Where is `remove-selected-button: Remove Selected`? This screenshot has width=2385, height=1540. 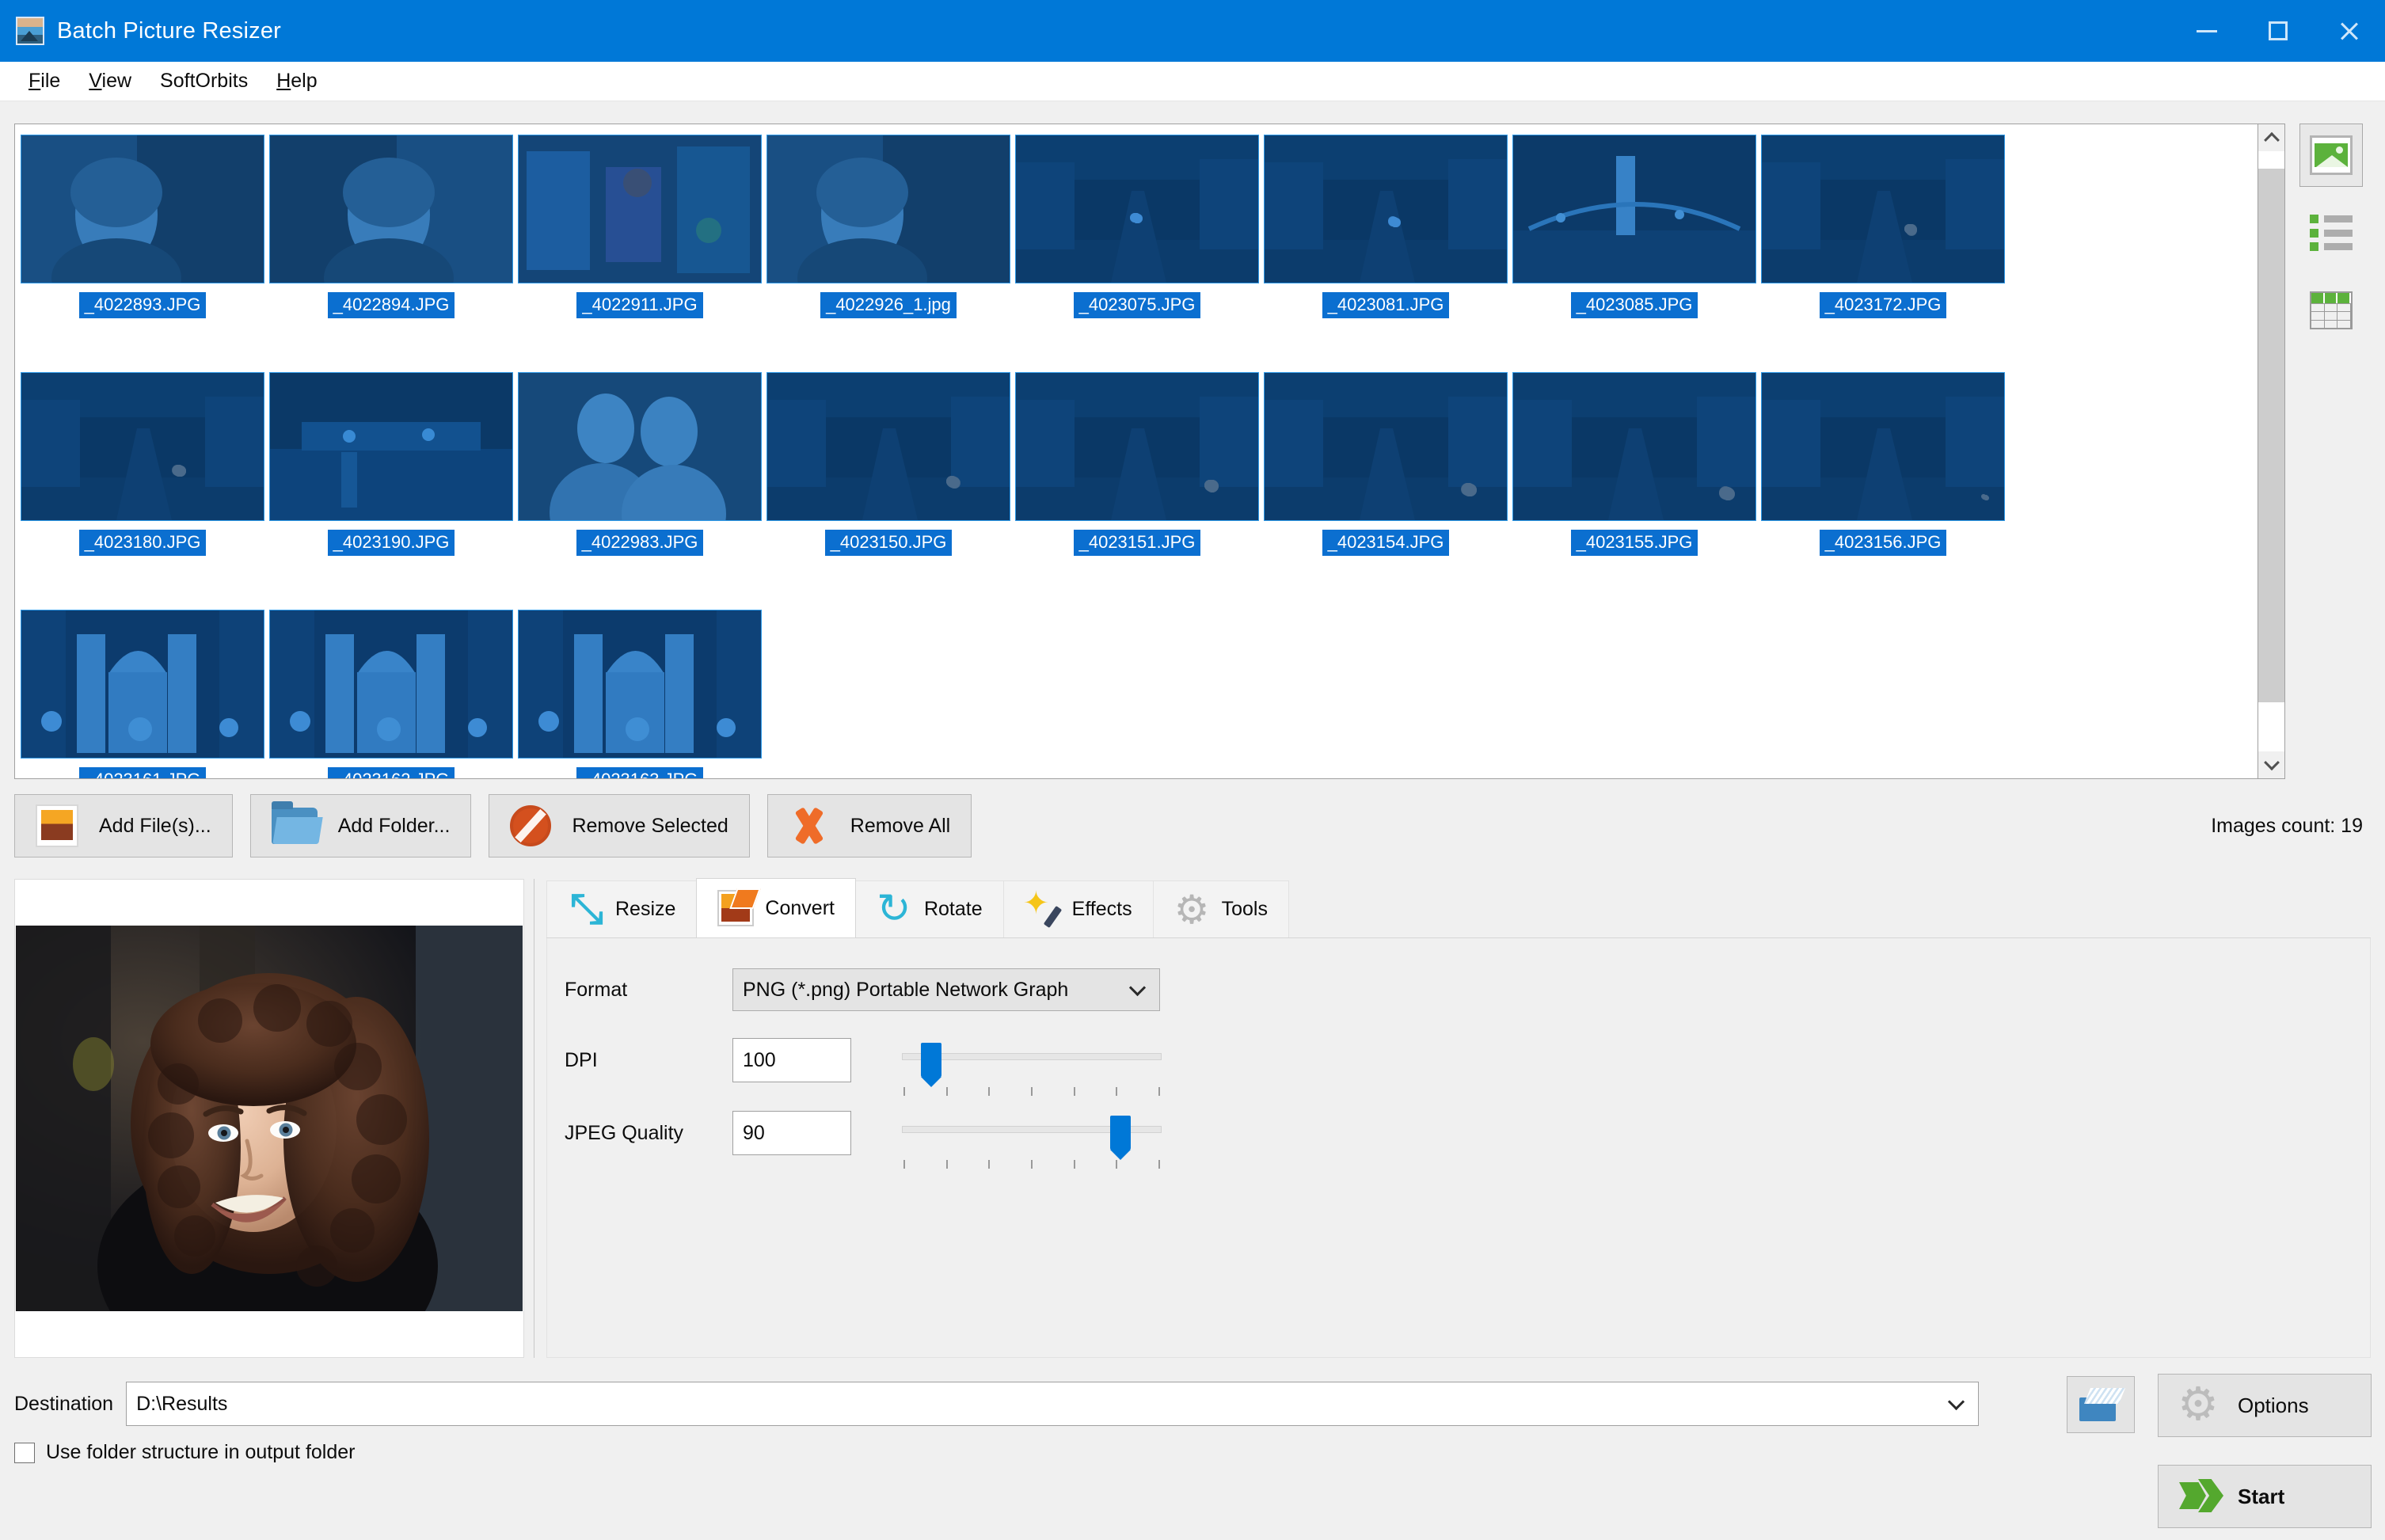
remove-selected-button: Remove Selected is located at coordinates (619, 825).